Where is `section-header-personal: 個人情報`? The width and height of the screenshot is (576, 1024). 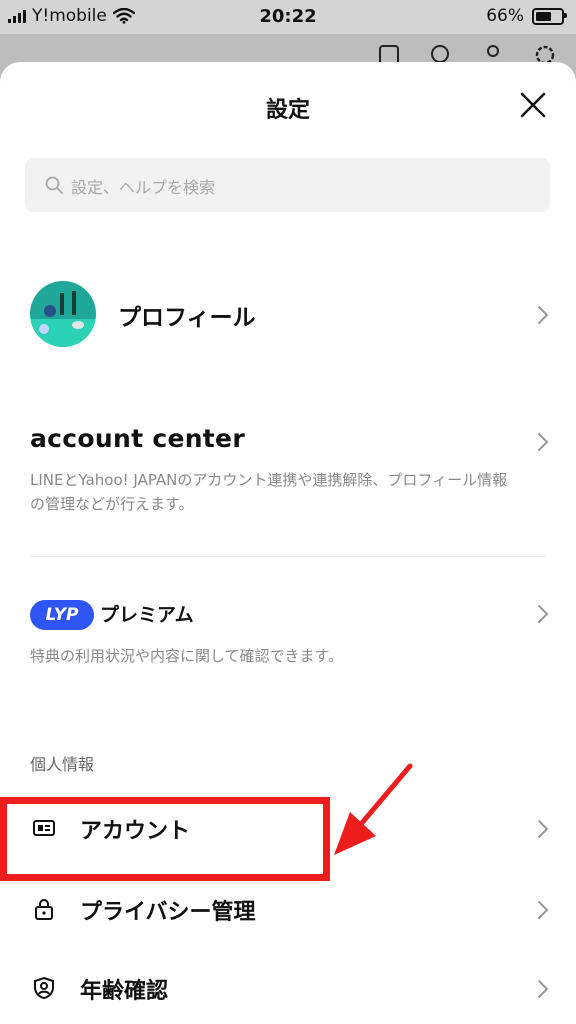
section-header-personal: 個人情報 is located at coordinates (62, 764).